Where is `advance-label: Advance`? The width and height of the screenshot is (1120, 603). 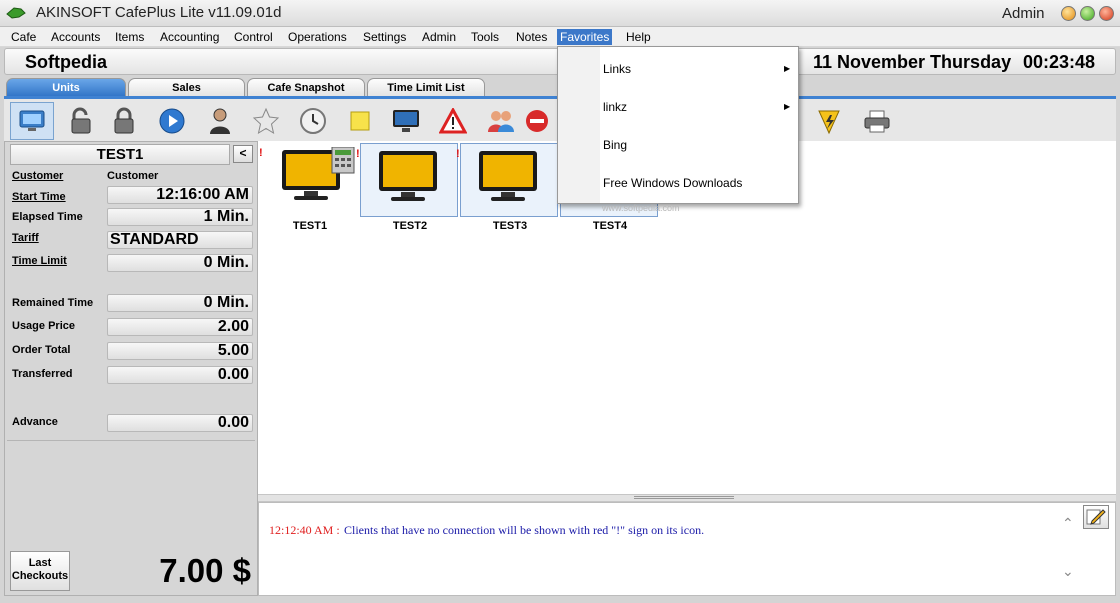
advance-label: Advance is located at coordinates (35, 422).